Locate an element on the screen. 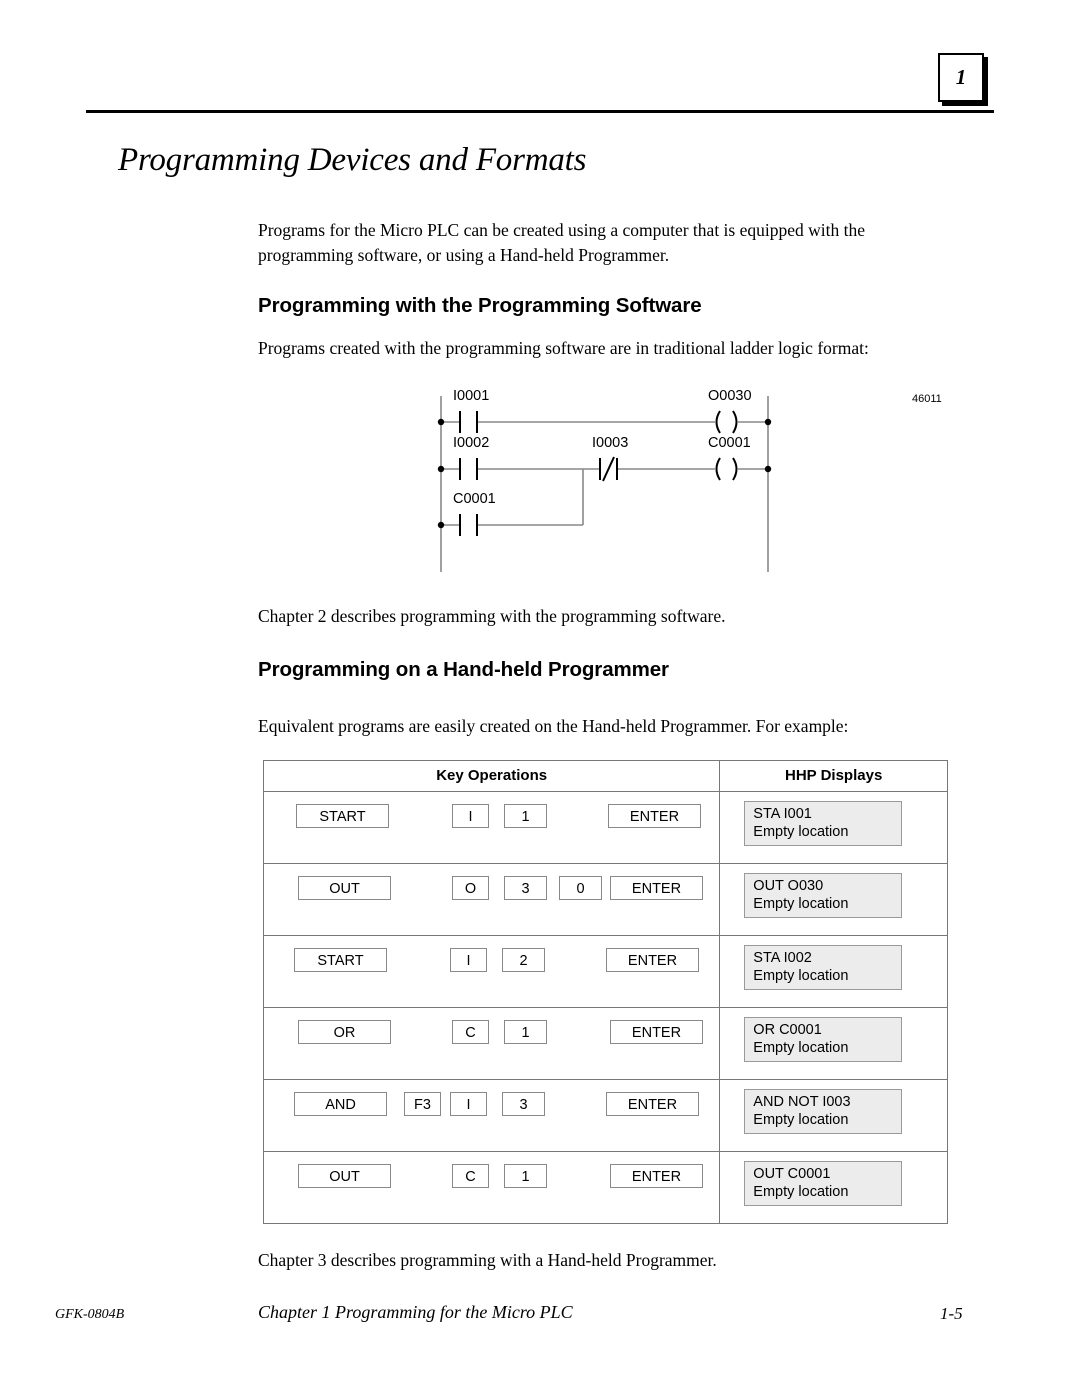 This screenshot has width=1080, height=1397. hhp-display-cell: STA I002 Empty location is located at coordinates (833, 971).